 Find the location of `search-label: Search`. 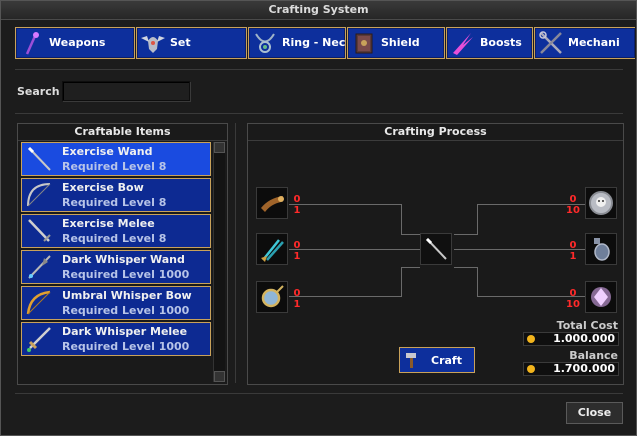

search-label: Search is located at coordinates (38, 91).